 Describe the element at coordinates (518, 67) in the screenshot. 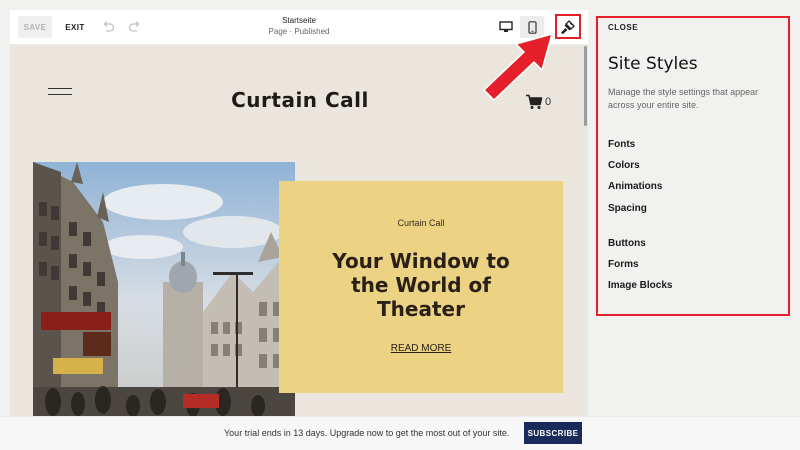

I see `annotation-arrow-icon` at that location.